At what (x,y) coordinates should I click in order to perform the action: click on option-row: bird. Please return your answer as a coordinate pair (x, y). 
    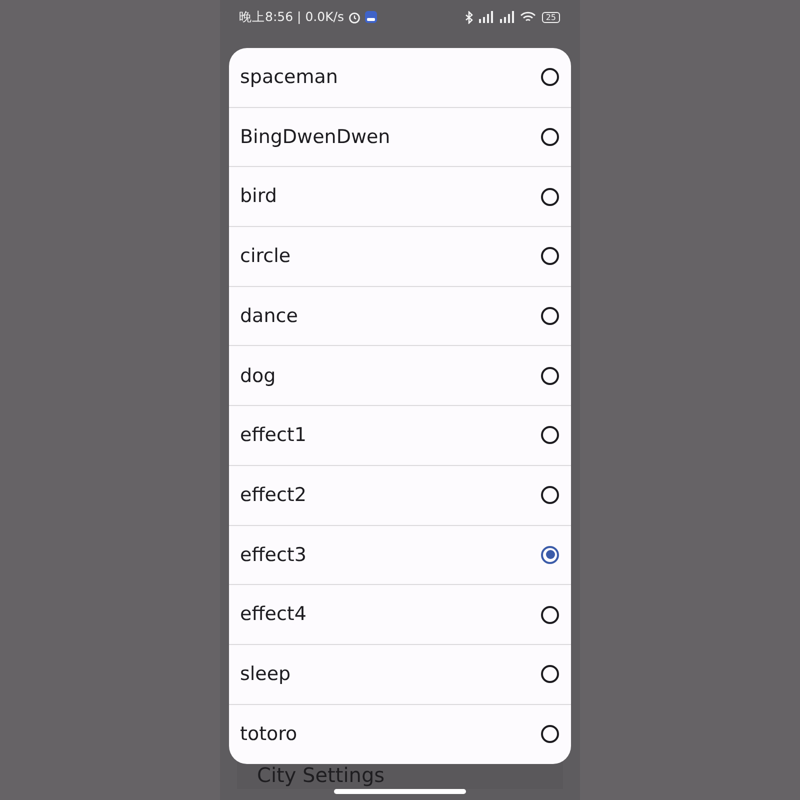
    Looking at the image, I should click on (400, 197).